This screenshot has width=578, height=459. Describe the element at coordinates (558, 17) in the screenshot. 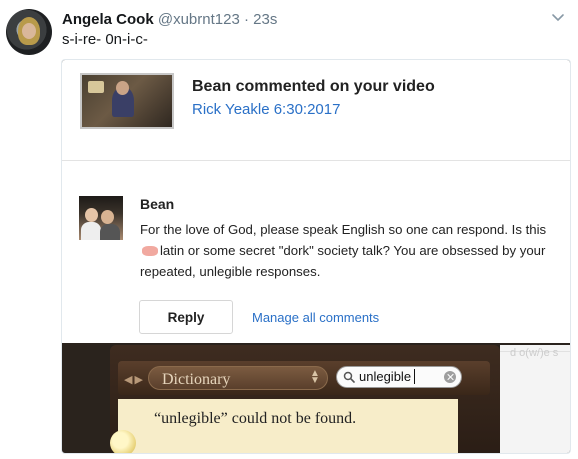

I see `chevron-down-icon` at that location.